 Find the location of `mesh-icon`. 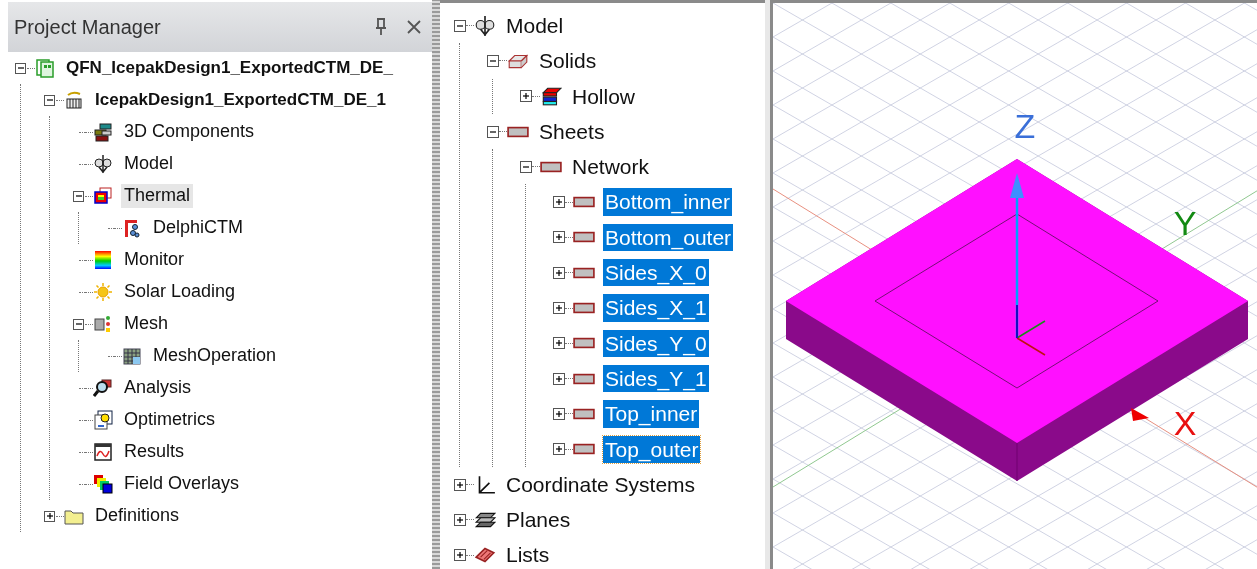

mesh-icon is located at coordinates (103, 324).